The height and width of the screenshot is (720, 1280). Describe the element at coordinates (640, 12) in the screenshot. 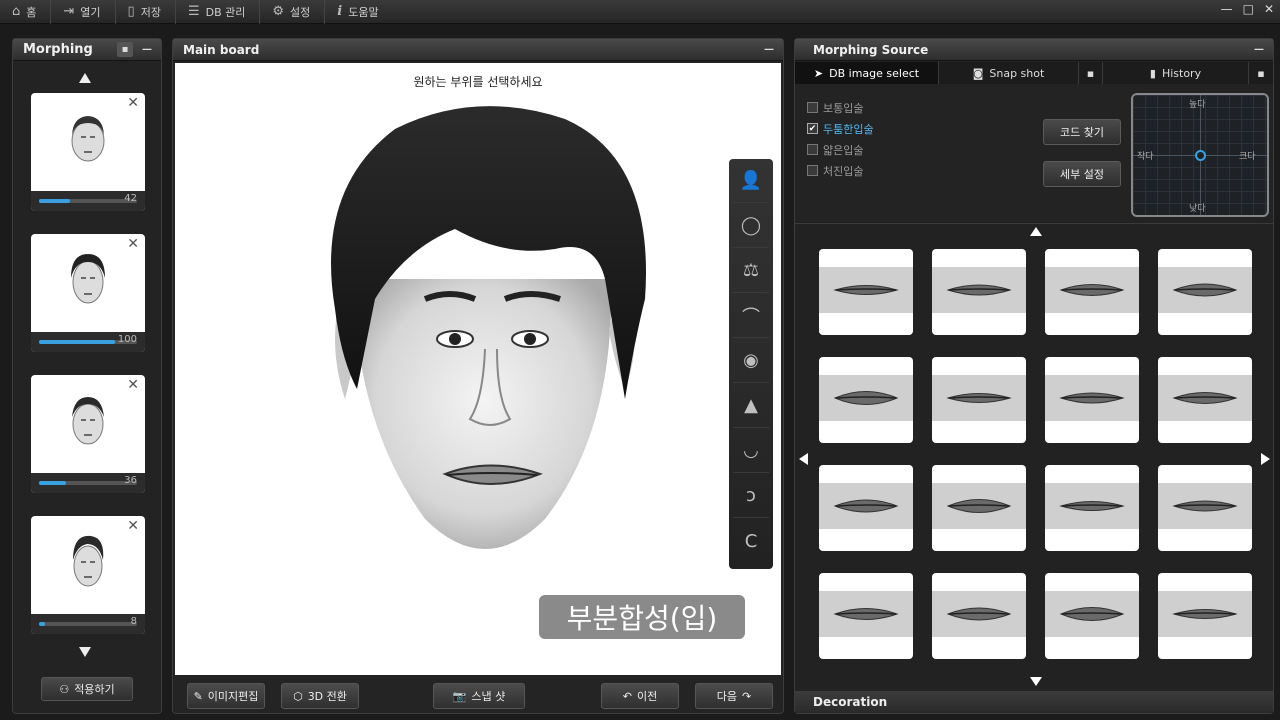

I see `top-toolbar: ⌂ 홈 ⇥ 열기 ▯ 저장 ☰ DB 관리 ⚙ 설정 i 도움말 — □ ✕` at that location.